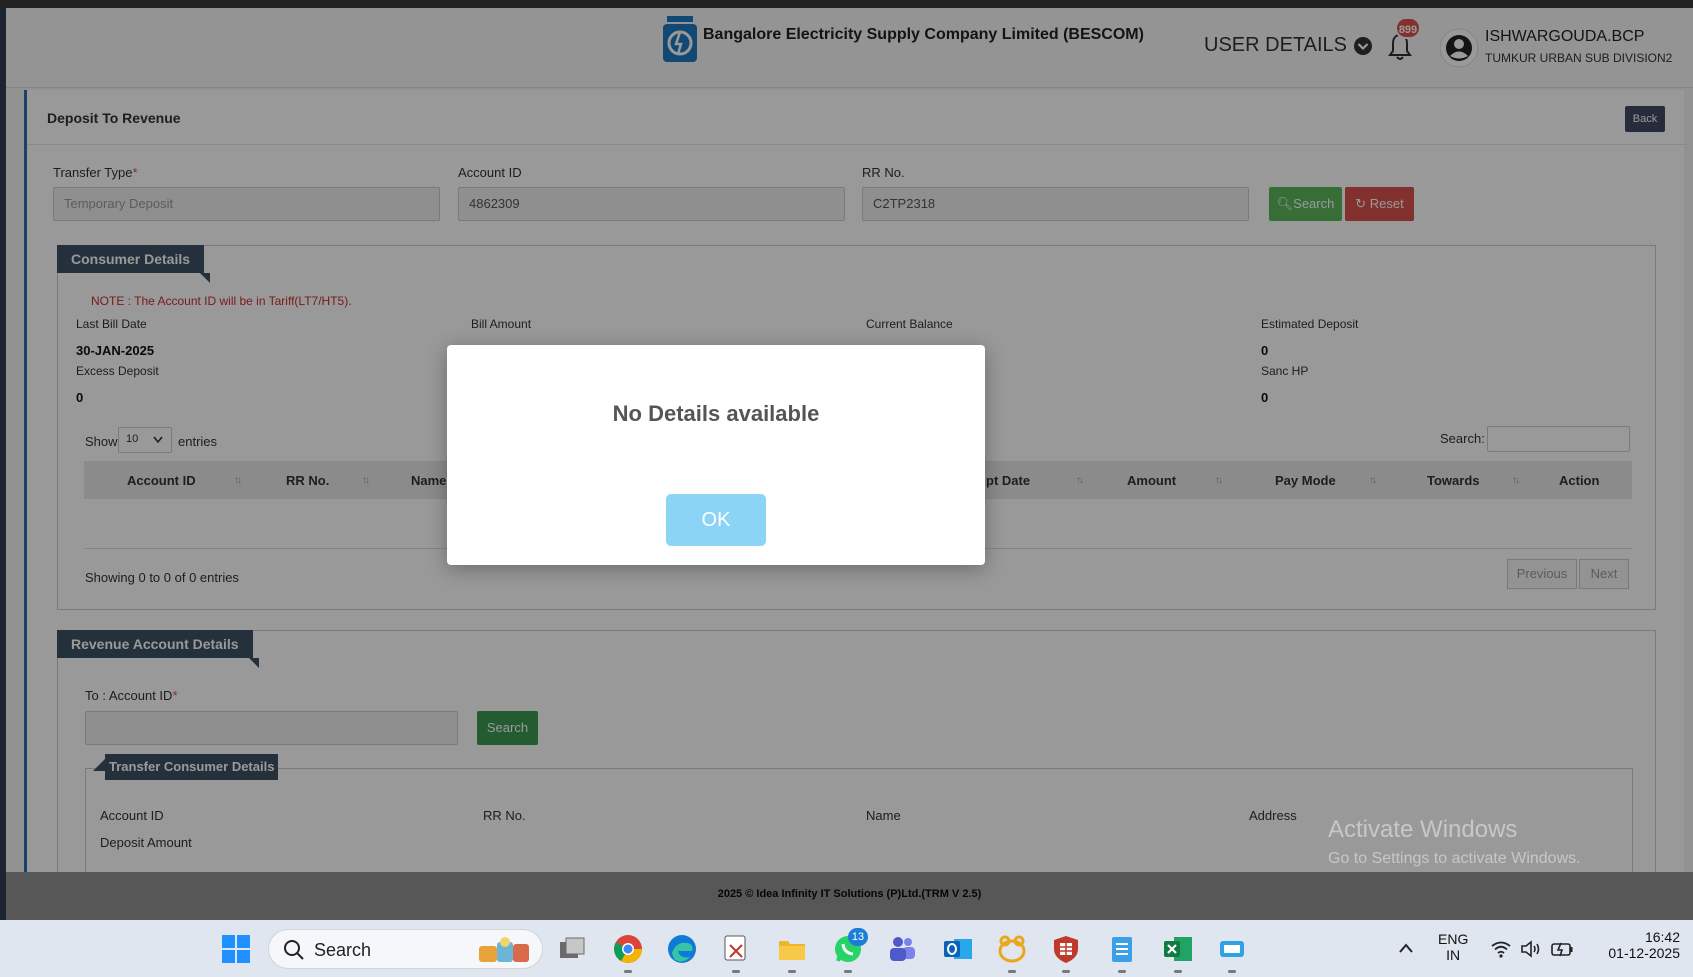  I want to click on outlook-icon, so click(958, 949).